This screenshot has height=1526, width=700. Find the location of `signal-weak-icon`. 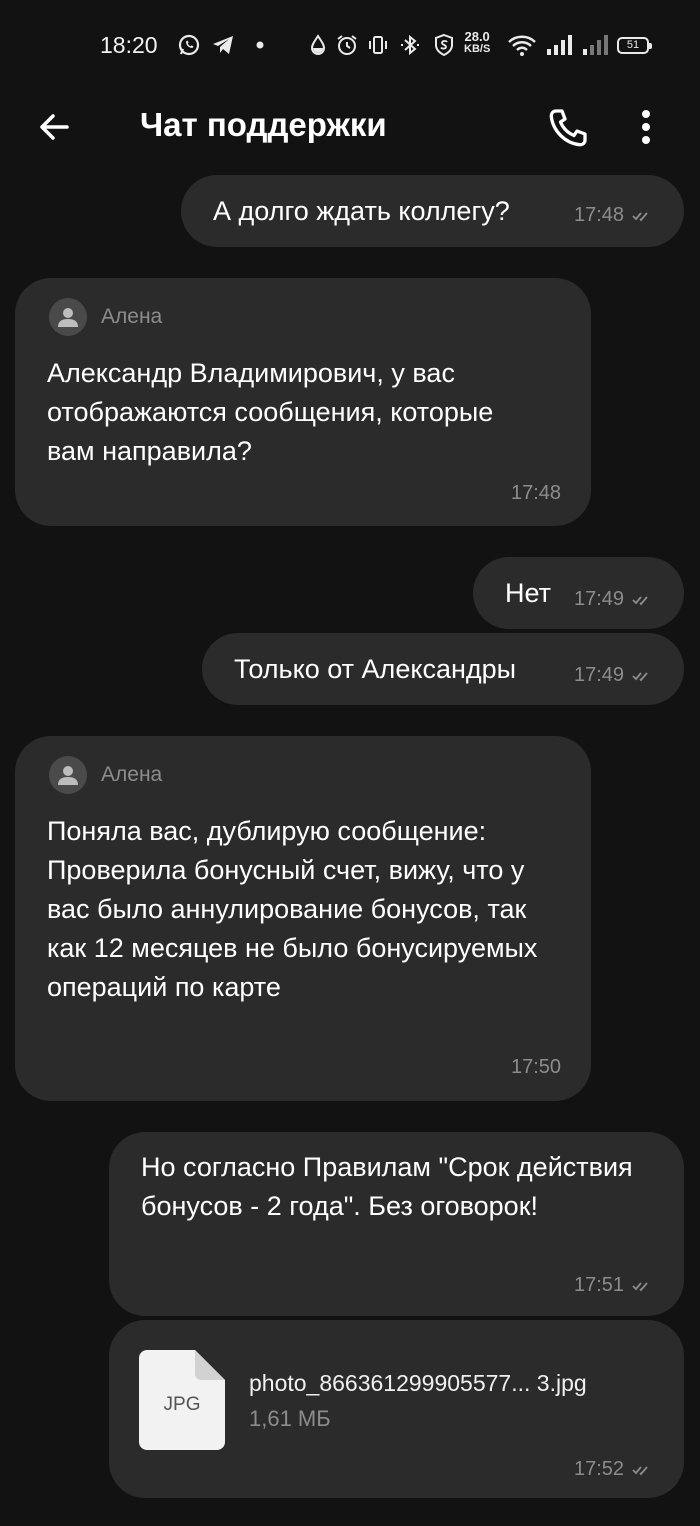

signal-weak-icon is located at coordinates (595, 45).